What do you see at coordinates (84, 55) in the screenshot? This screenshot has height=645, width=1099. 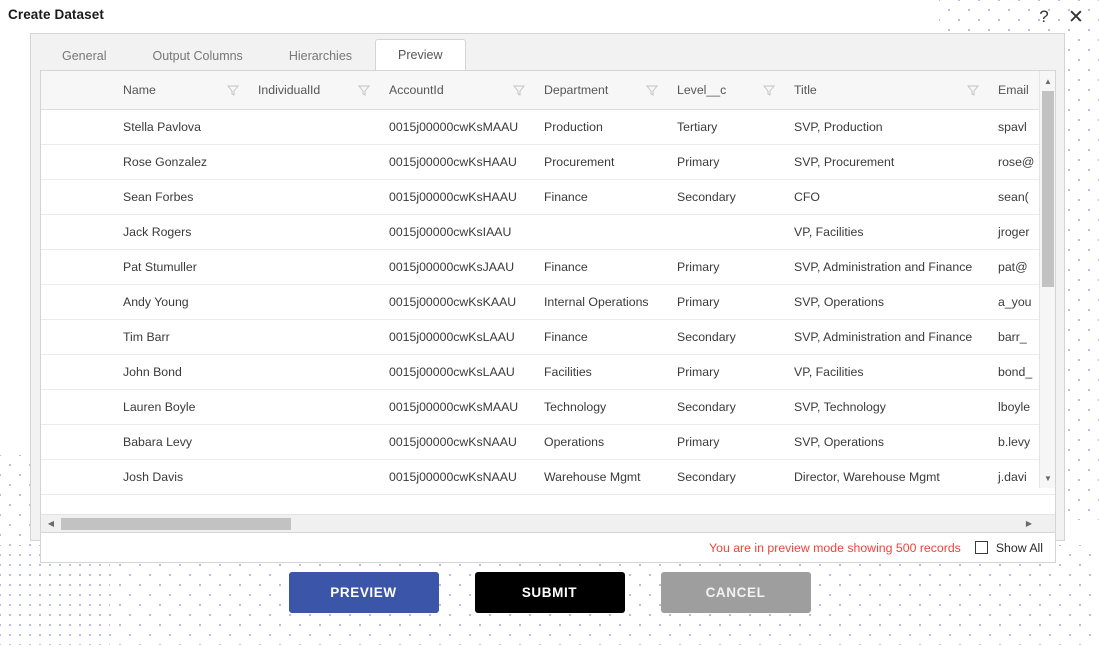 I see `tab-general: General` at bounding box center [84, 55].